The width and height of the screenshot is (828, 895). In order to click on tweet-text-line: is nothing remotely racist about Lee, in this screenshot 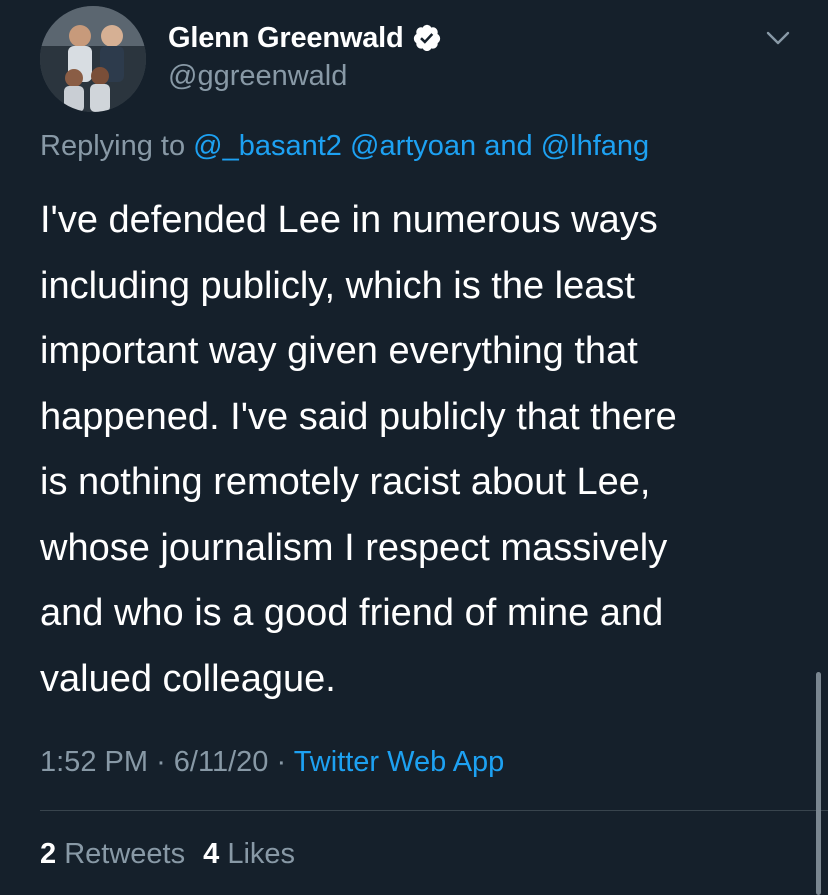, I will do `click(345, 482)`.